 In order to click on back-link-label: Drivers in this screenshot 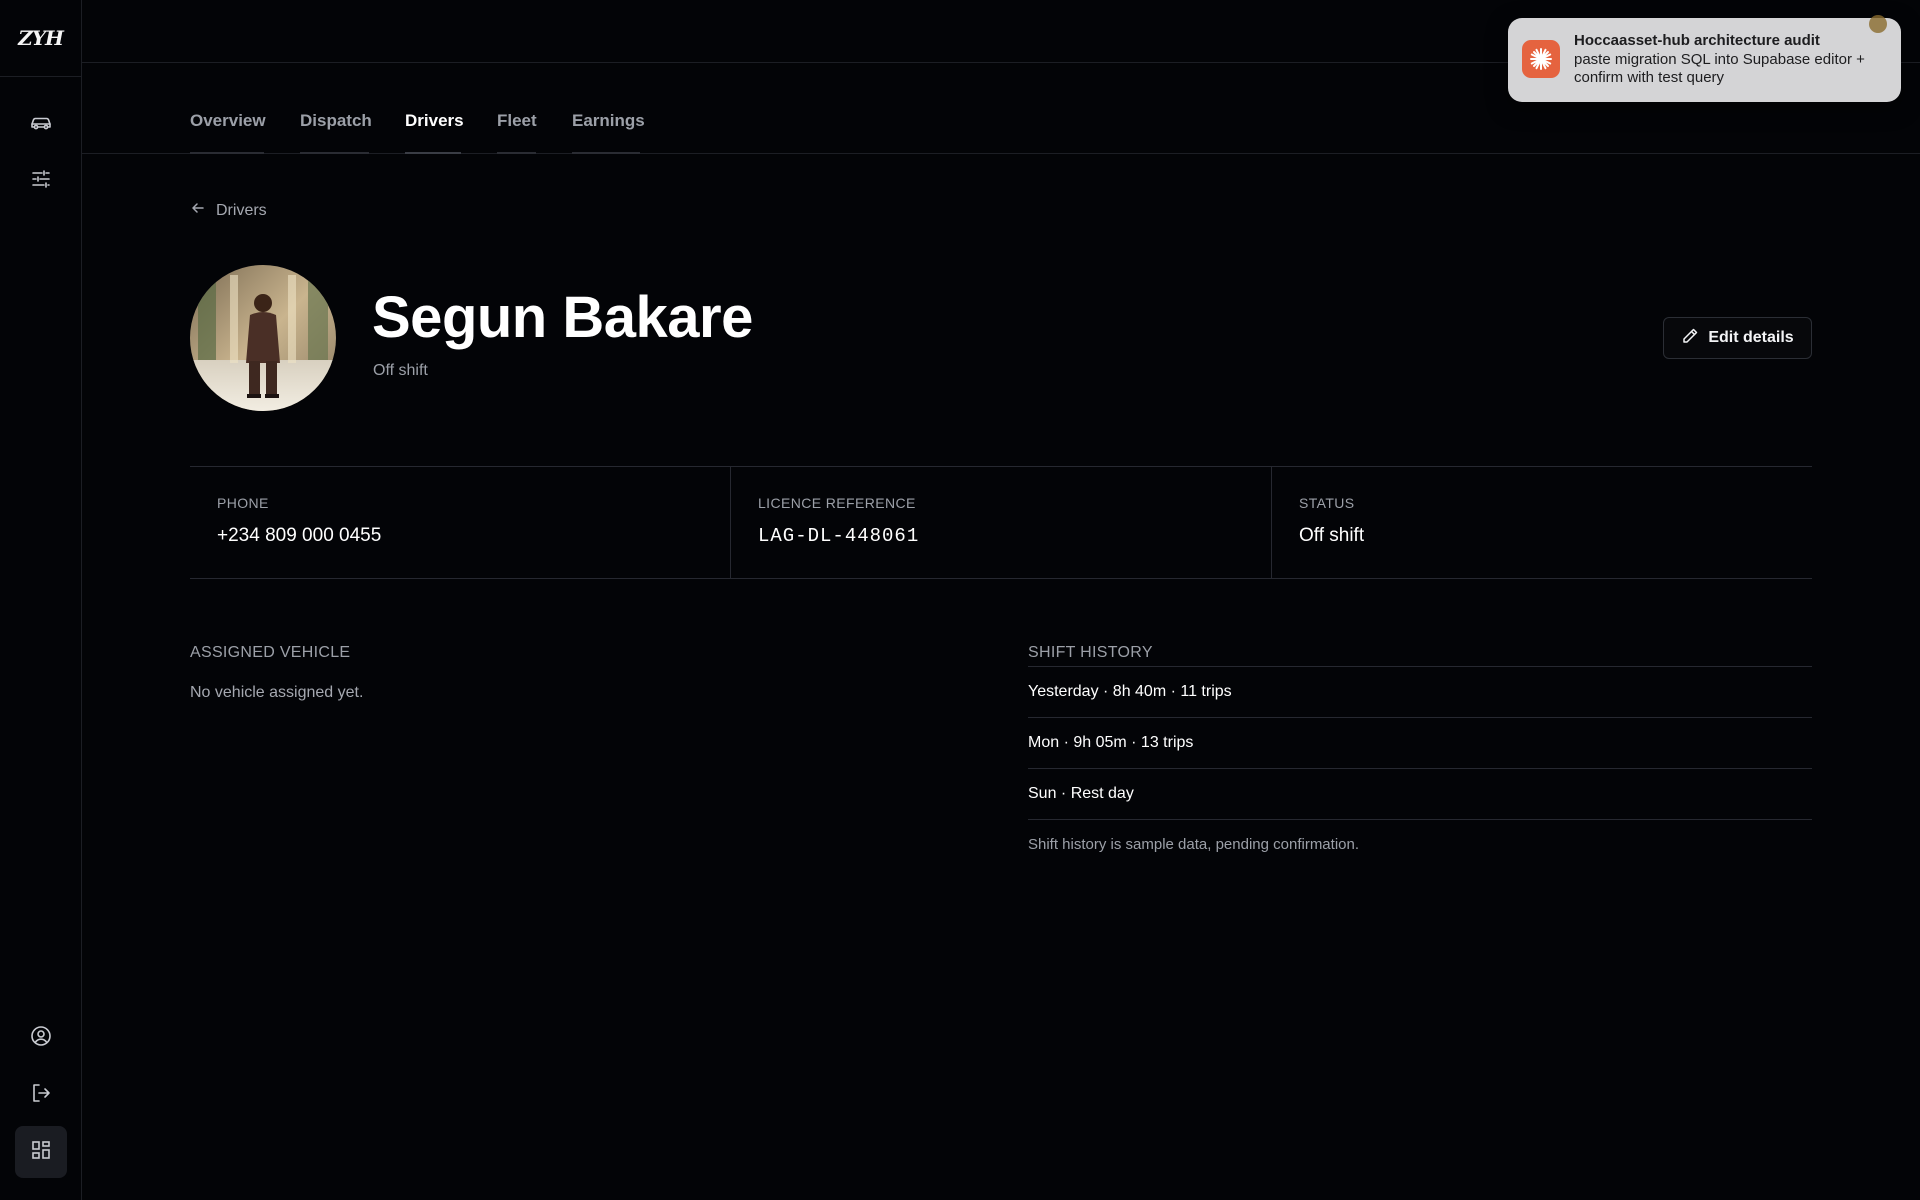, I will do `click(241, 210)`.